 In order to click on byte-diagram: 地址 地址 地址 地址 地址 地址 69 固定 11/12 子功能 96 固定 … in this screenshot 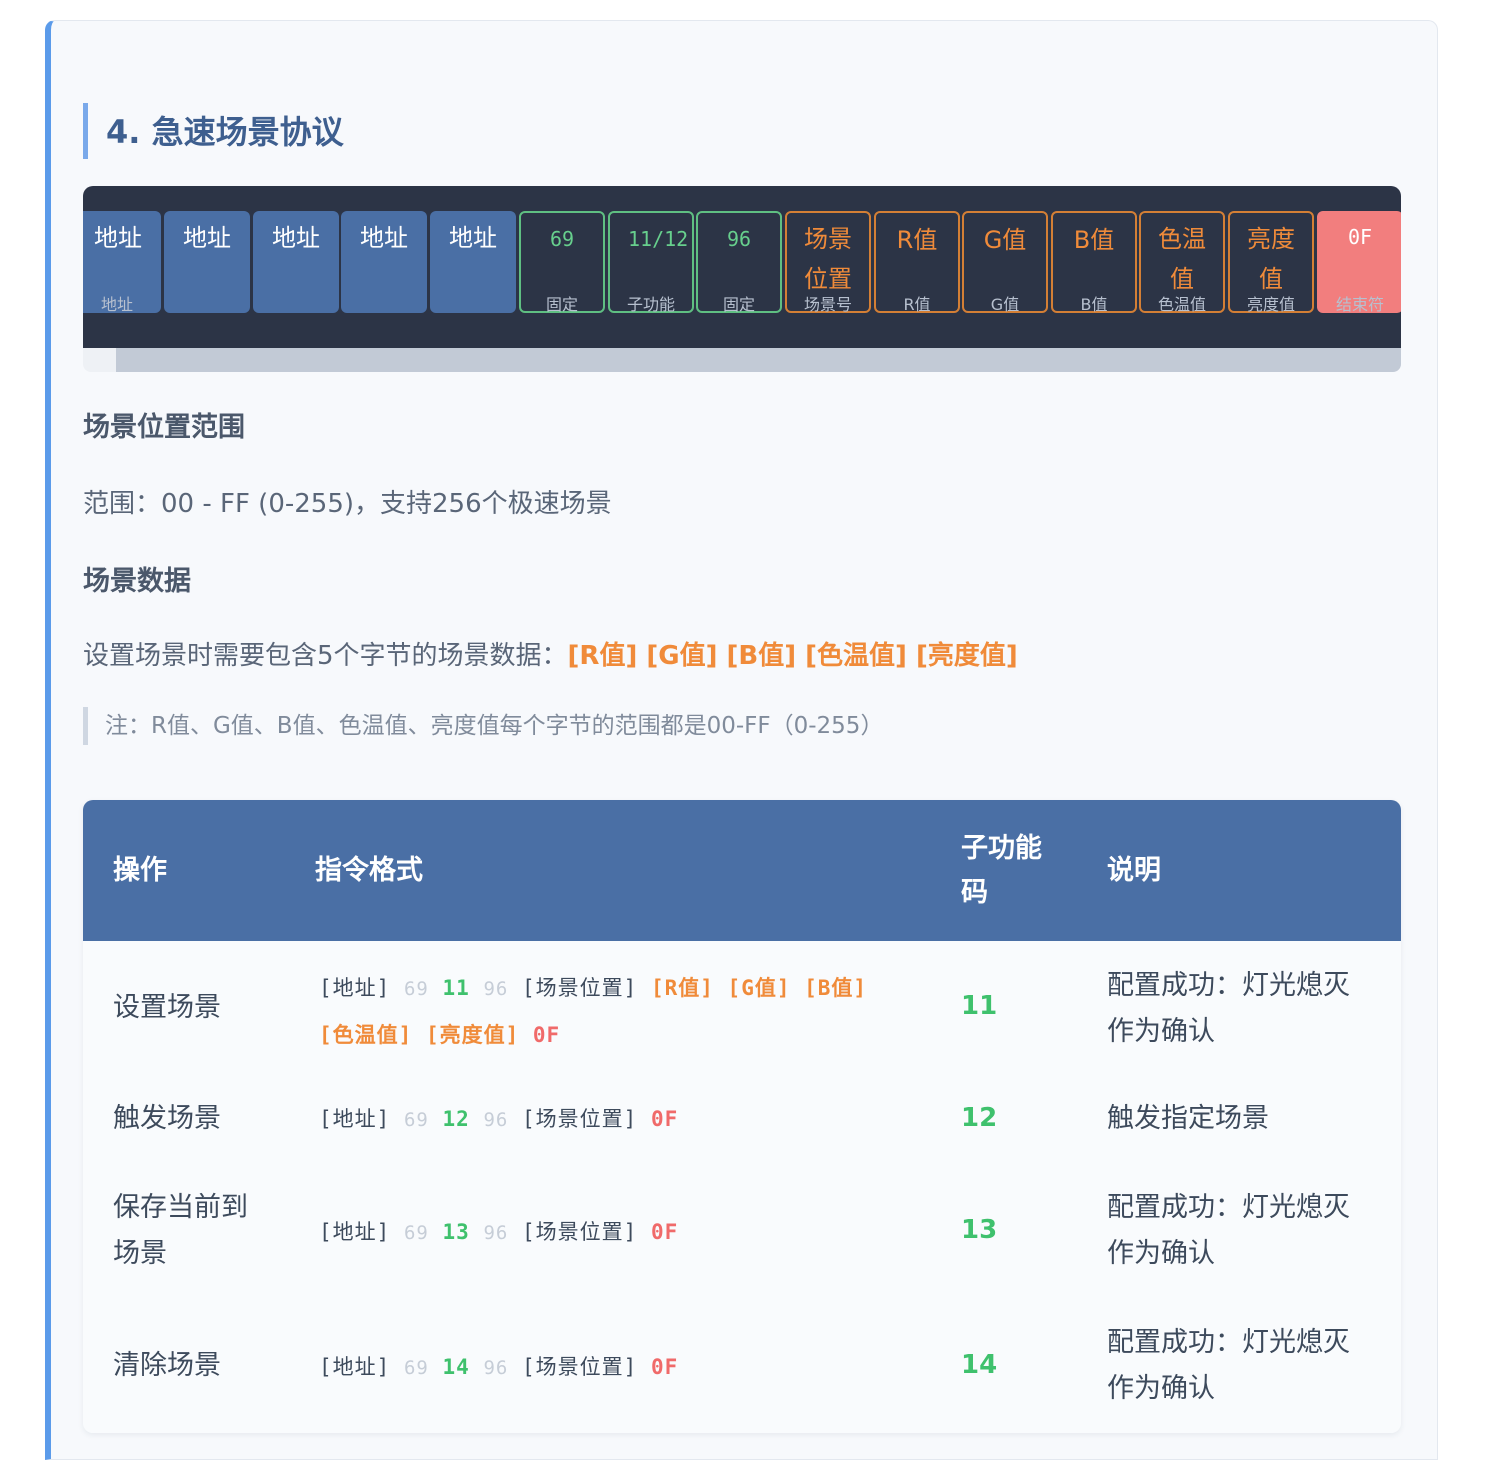, I will do `click(742, 267)`.